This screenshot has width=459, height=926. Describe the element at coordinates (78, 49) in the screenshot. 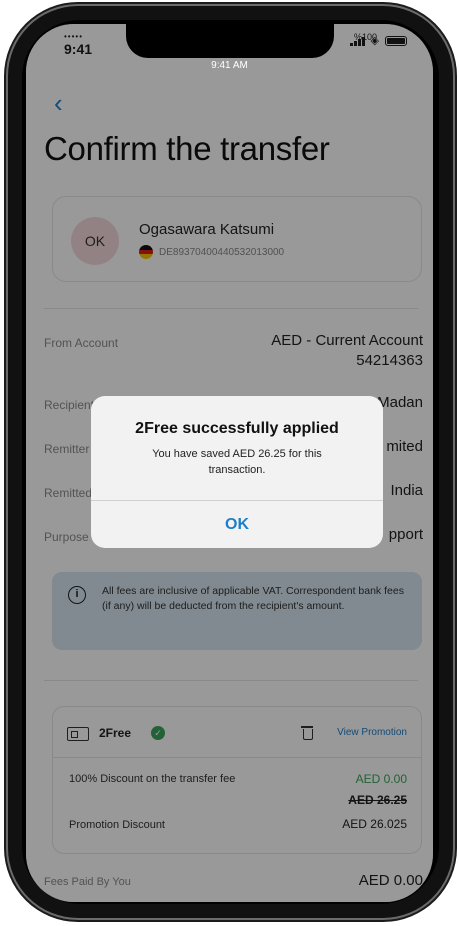

I see `status-time: 9:41` at that location.